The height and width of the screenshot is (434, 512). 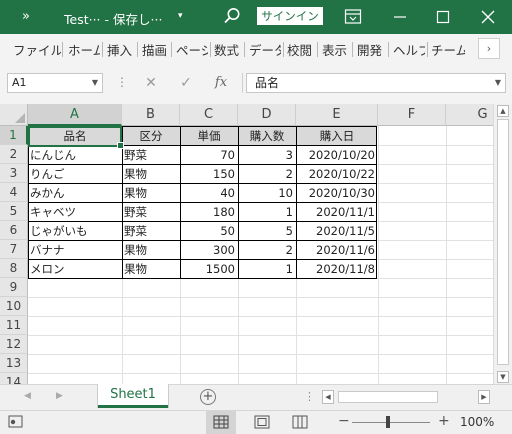 What do you see at coordinates (267, 155) in the screenshot?
I see `cell-quantity: 3` at bounding box center [267, 155].